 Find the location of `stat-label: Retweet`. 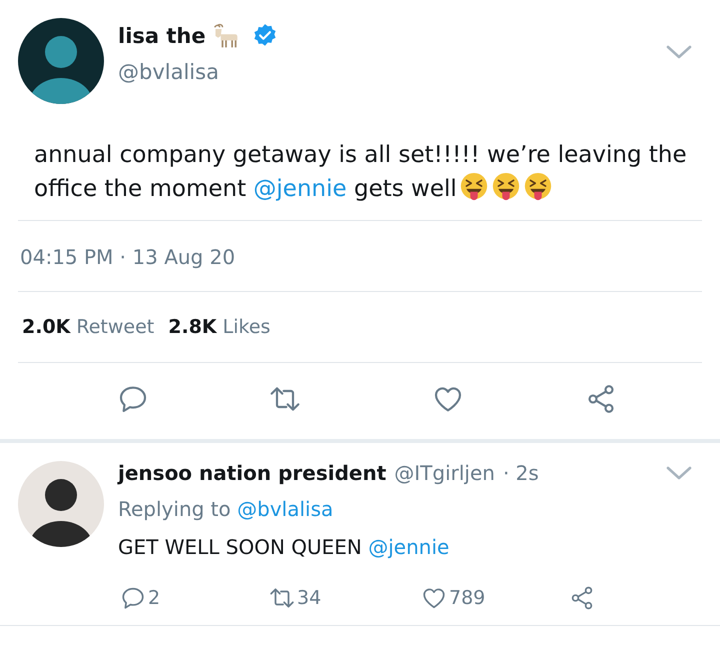

stat-label: Retweet is located at coordinates (115, 327).